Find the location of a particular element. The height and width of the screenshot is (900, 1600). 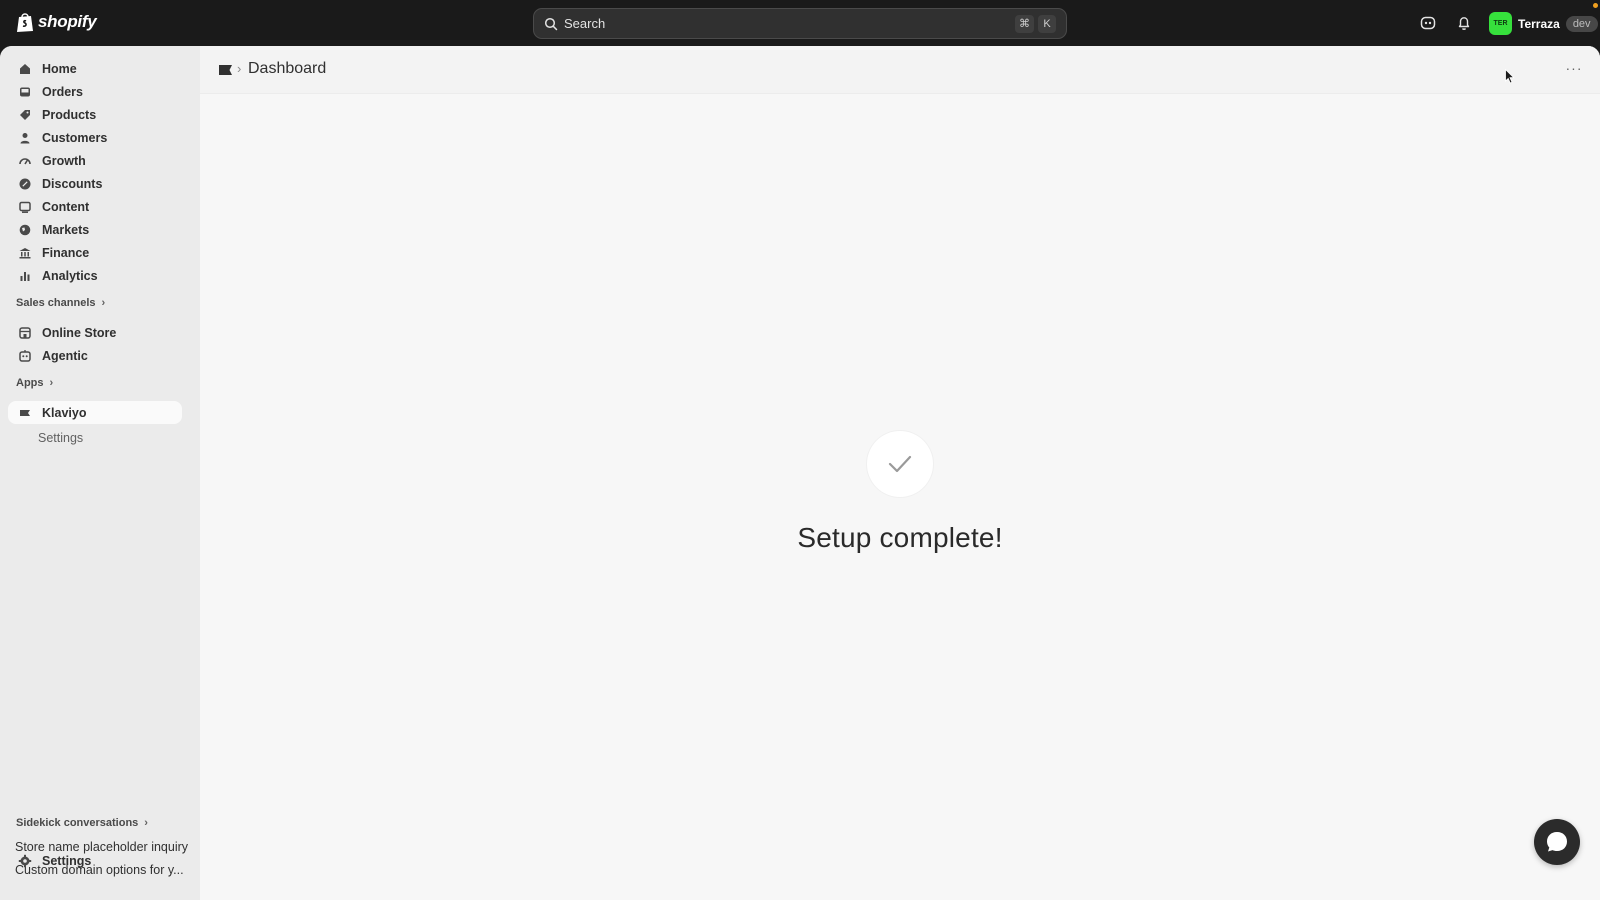

sidekick-conversations-header: Sidekick conversations › is located at coordinates (82, 823).